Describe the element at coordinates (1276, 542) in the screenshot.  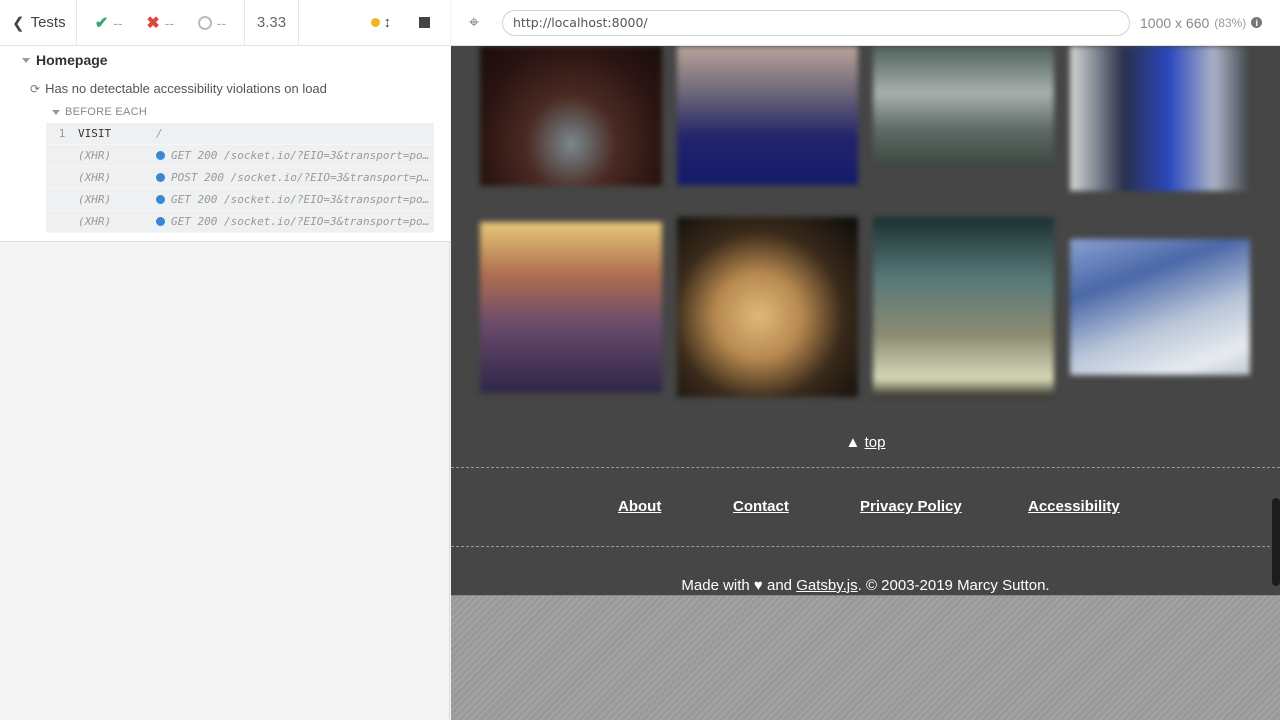
I see `scrollbar-thumb` at that location.